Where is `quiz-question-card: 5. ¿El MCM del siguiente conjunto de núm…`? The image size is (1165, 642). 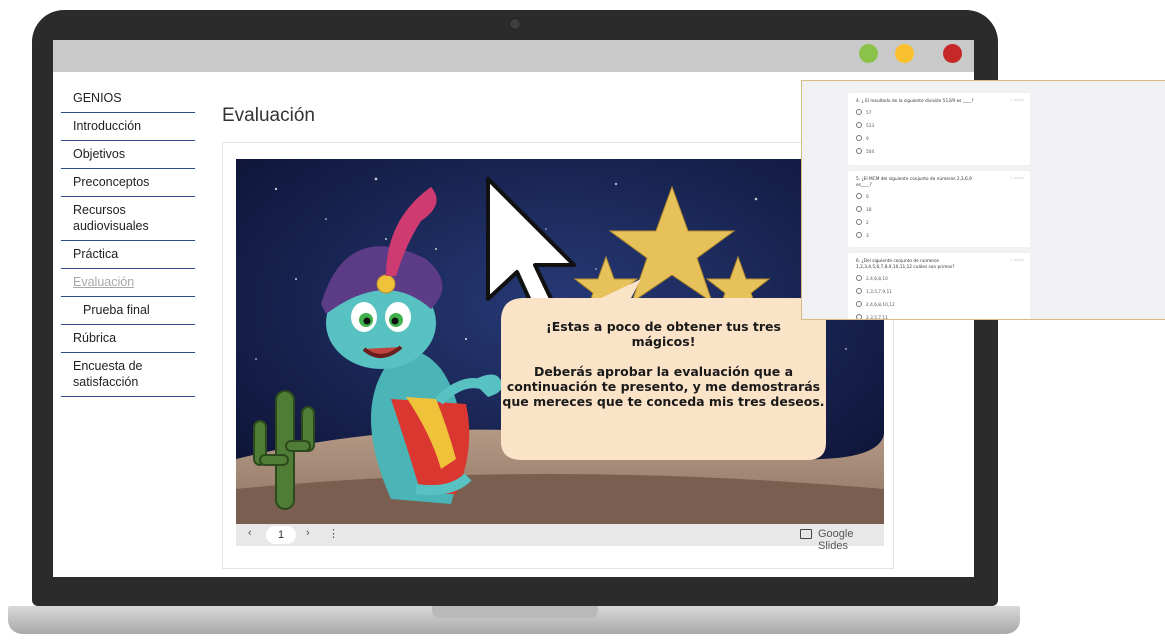
quiz-question-card: 5. ¿El MCM del siguiente conjunto de núm… is located at coordinates (939, 209).